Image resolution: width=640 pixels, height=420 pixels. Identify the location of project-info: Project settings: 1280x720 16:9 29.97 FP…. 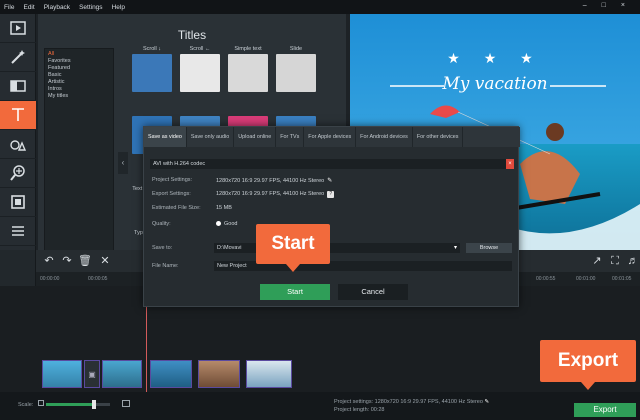
(411, 406).